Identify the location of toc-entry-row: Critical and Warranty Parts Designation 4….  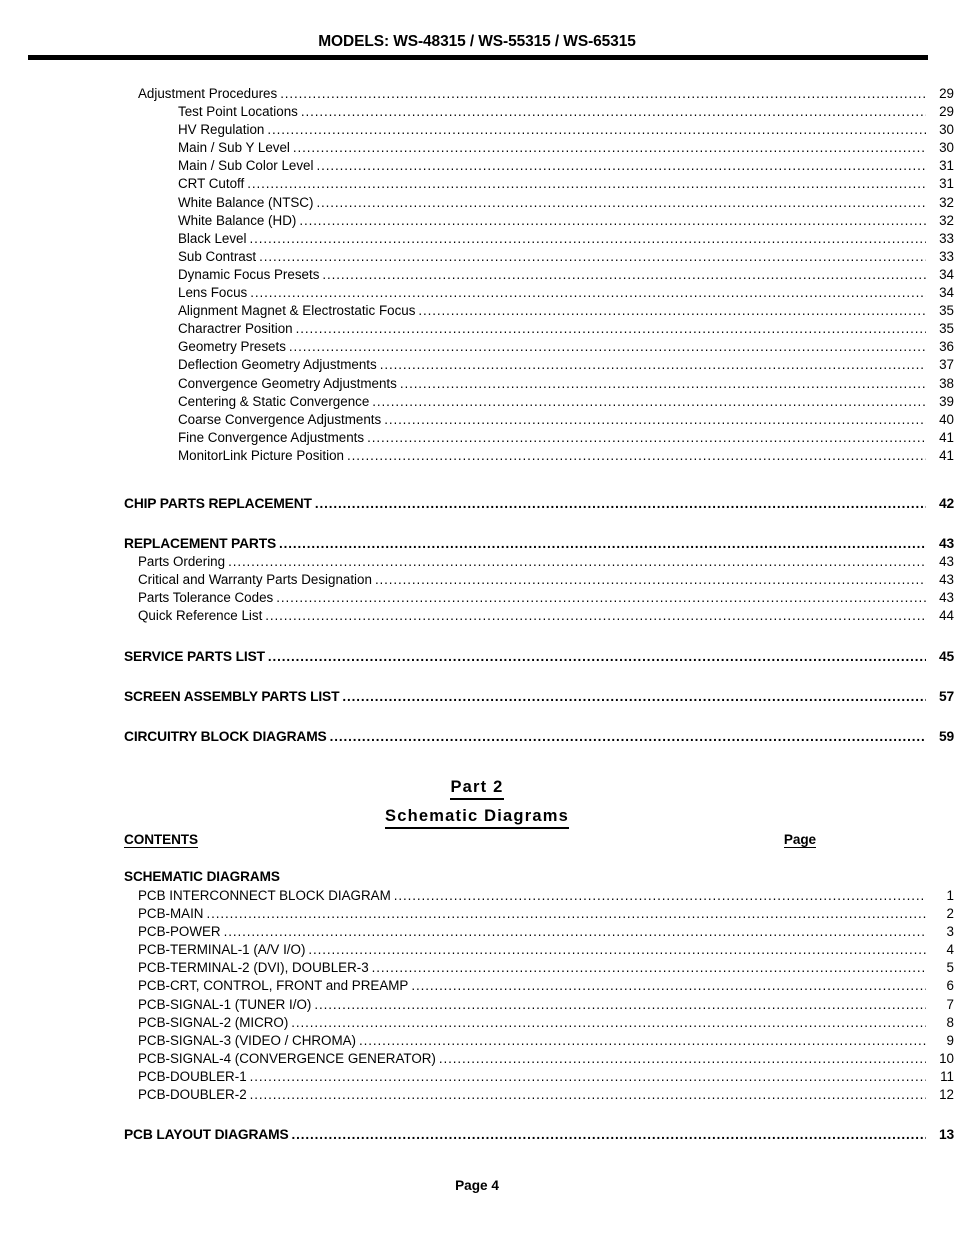
(477, 581).